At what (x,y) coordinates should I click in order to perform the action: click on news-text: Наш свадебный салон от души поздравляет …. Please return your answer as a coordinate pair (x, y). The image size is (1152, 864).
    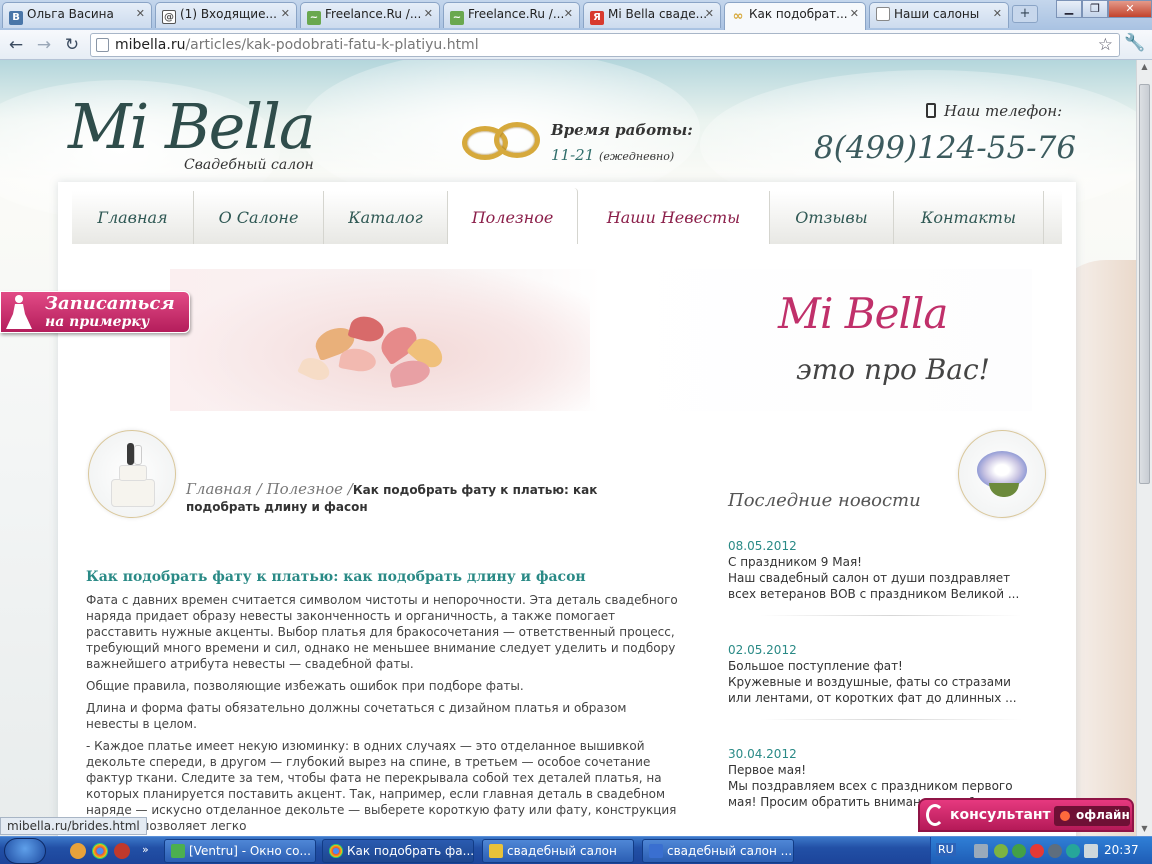
    Looking at the image, I should click on (874, 586).